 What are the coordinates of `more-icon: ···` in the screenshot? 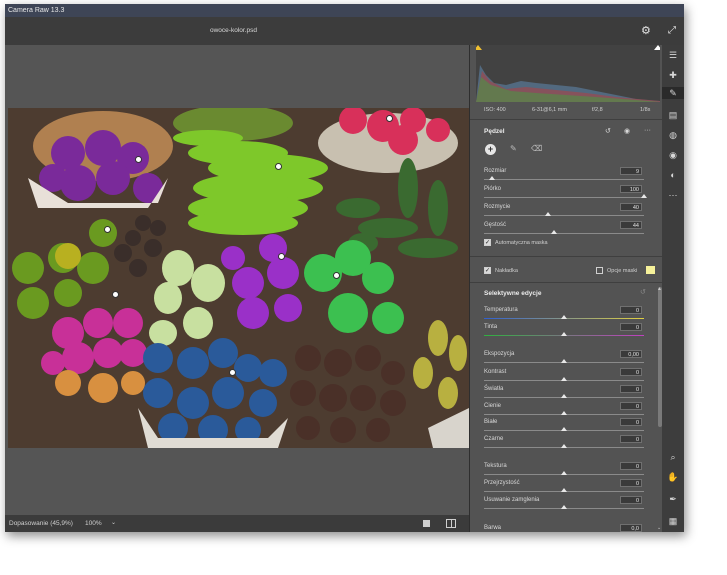 It's located at (647, 130).